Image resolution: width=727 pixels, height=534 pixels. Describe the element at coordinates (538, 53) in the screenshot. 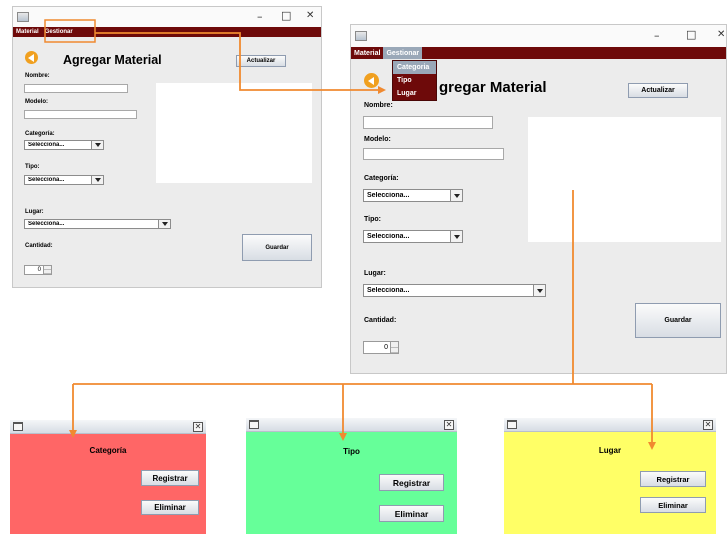

I see `large-menubar: Material Gestionar` at that location.